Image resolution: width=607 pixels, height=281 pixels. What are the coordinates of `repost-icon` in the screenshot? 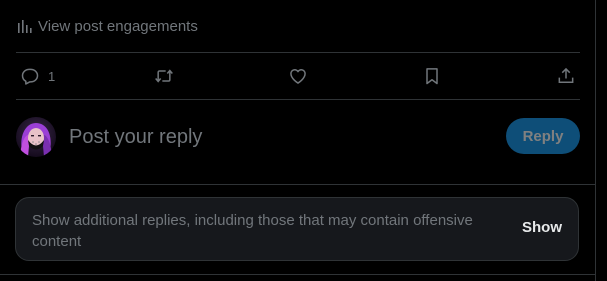 It's located at (164, 76).